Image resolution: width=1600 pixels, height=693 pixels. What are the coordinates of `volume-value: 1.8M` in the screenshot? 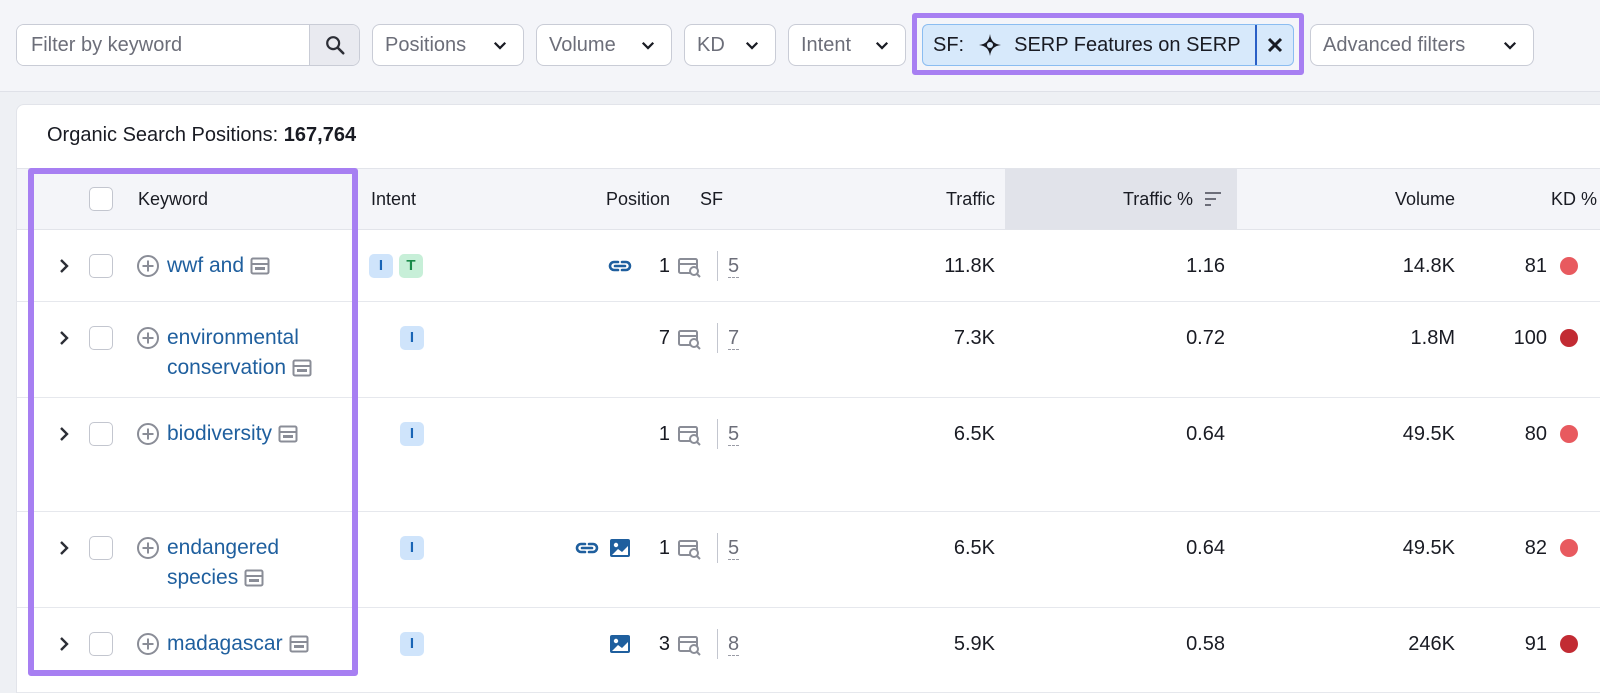 It's located at (1432, 338).